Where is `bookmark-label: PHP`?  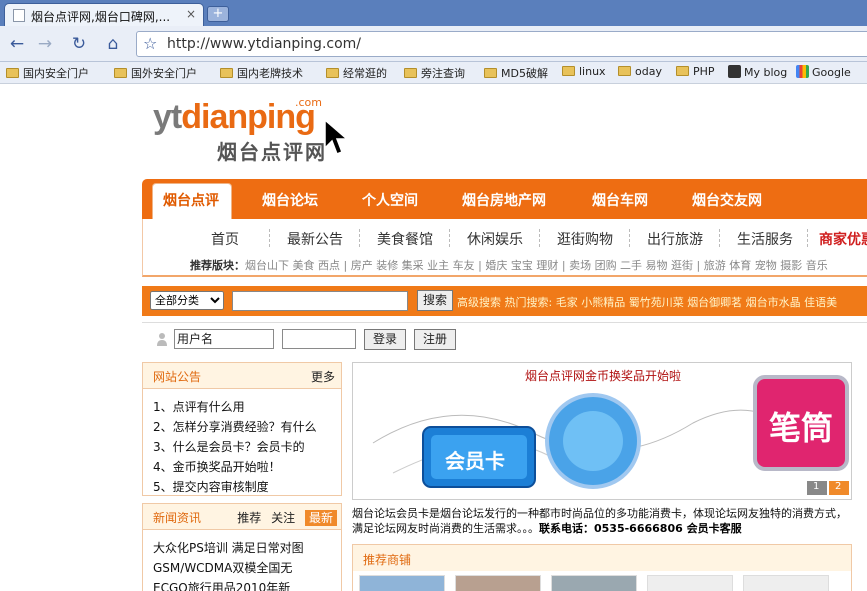 bookmark-label: PHP is located at coordinates (704, 71).